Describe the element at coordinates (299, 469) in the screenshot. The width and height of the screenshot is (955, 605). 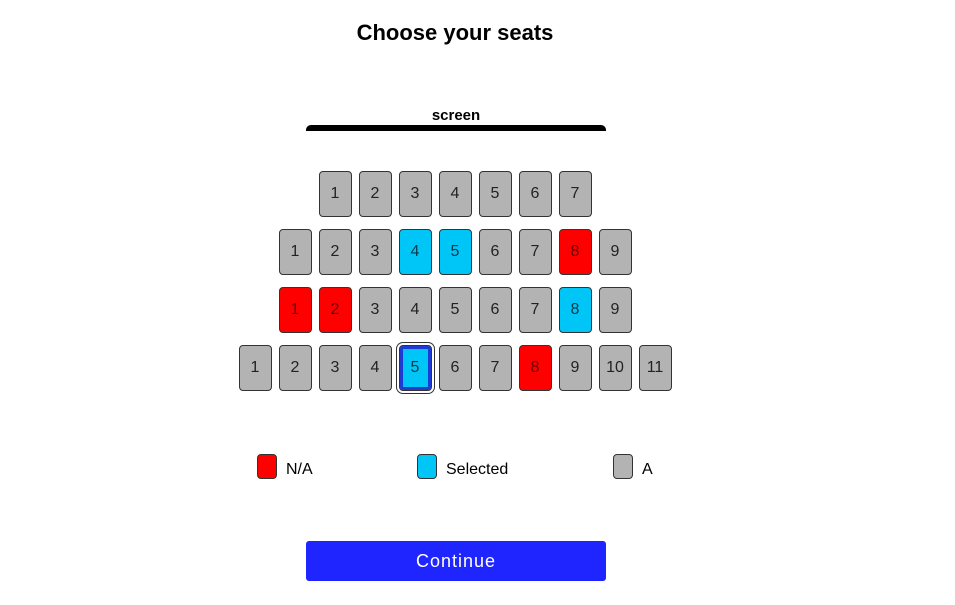
I see `legend-label-not-available: N/A` at that location.